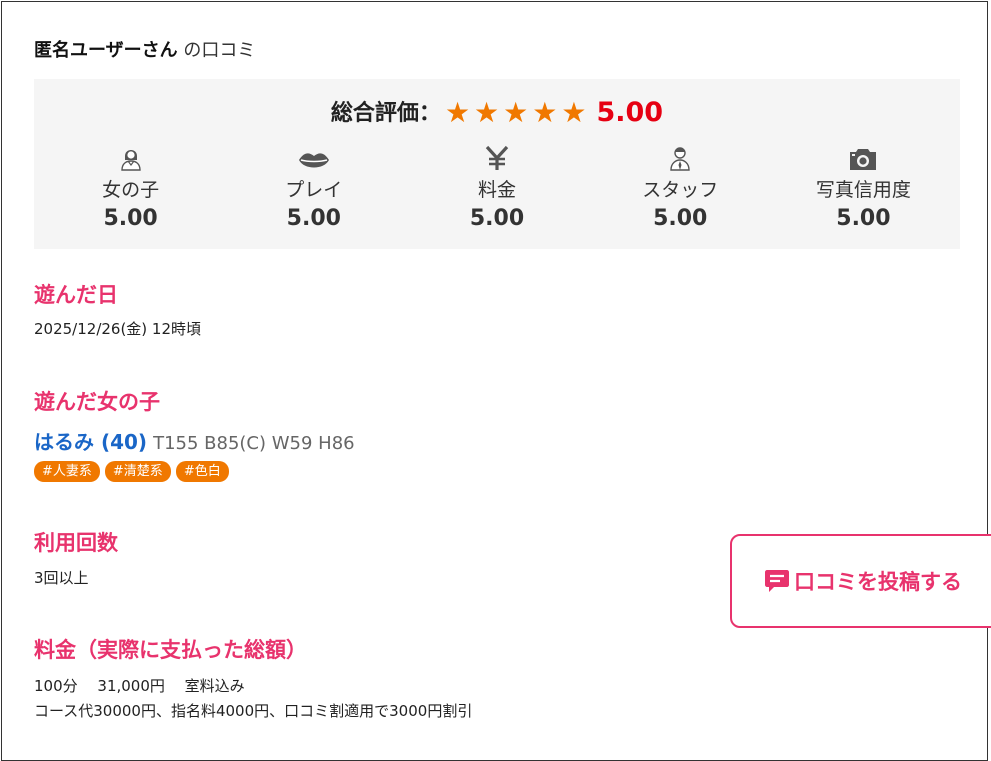 The image size is (991, 761). I want to click on lips-icon, so click(313, 157).